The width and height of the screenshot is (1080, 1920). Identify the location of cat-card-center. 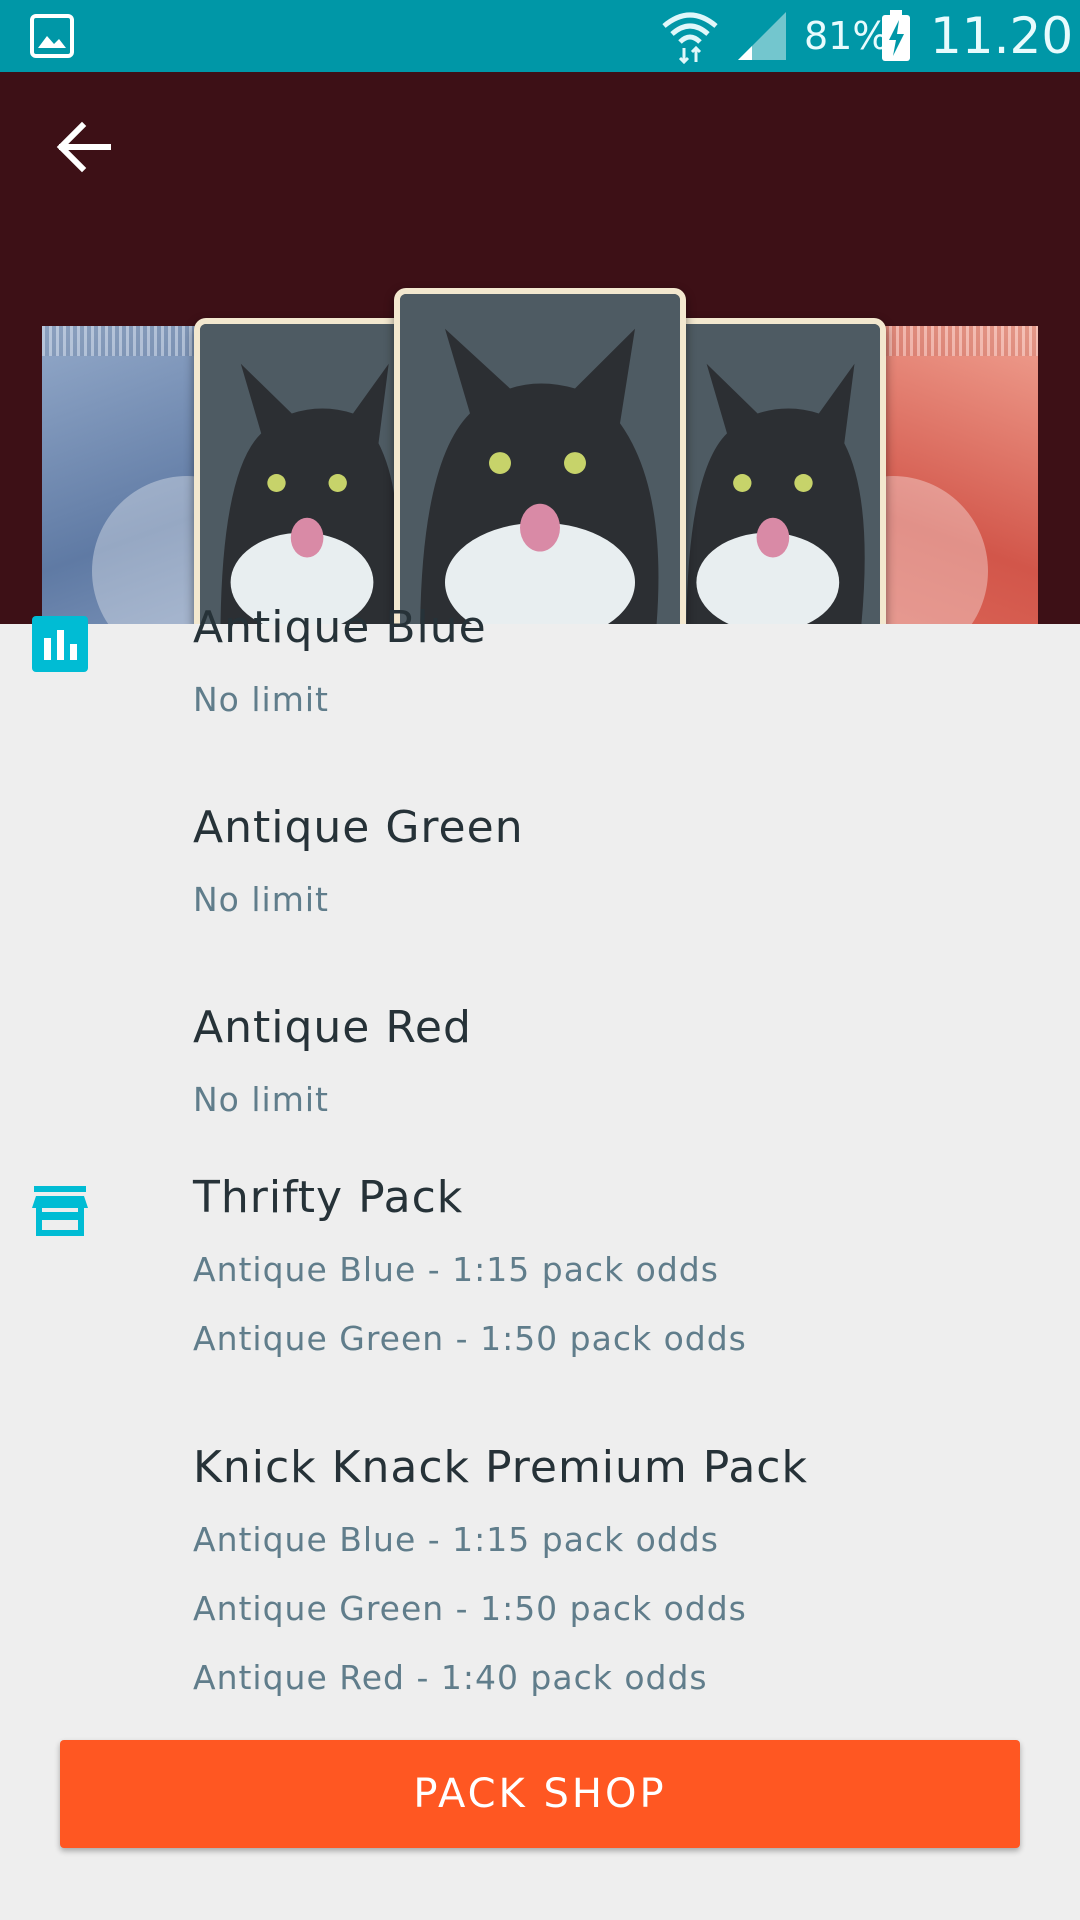
(540, 456).